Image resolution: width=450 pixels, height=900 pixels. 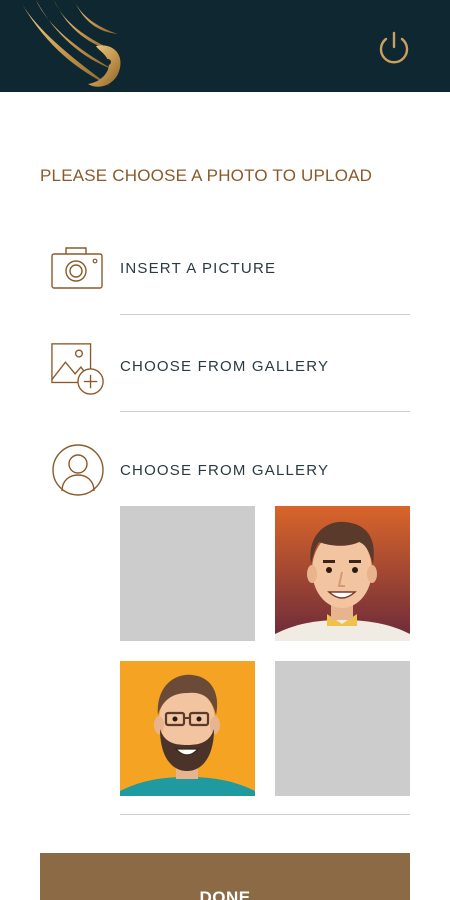 What do you see at coordinates (77, 369) in the screenshot?
I see `gallery-add-icon` at bounding box center [77, 369].